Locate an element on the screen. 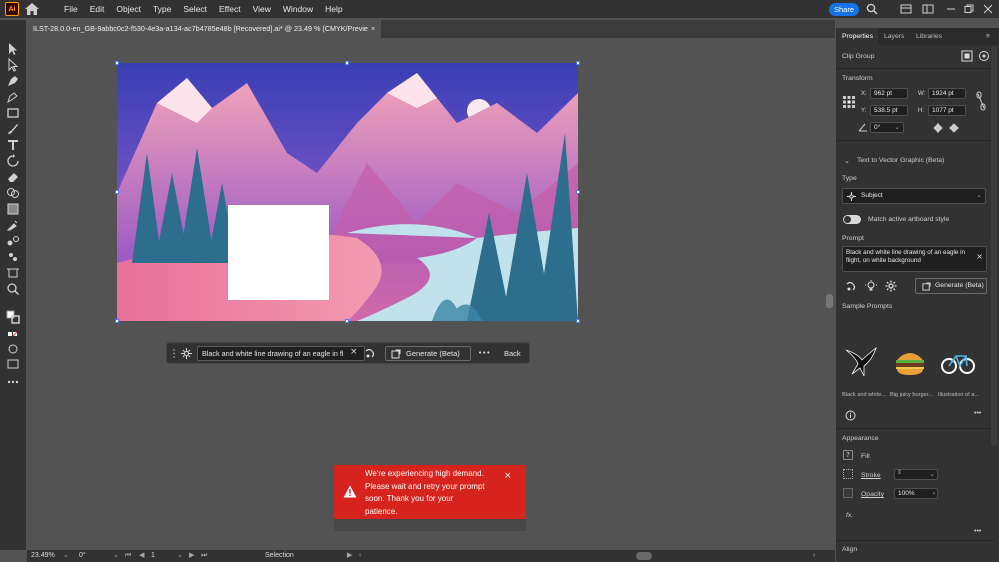  stroke-weight-field: ⇕ ⌄ is located at coordinates (916, 474).